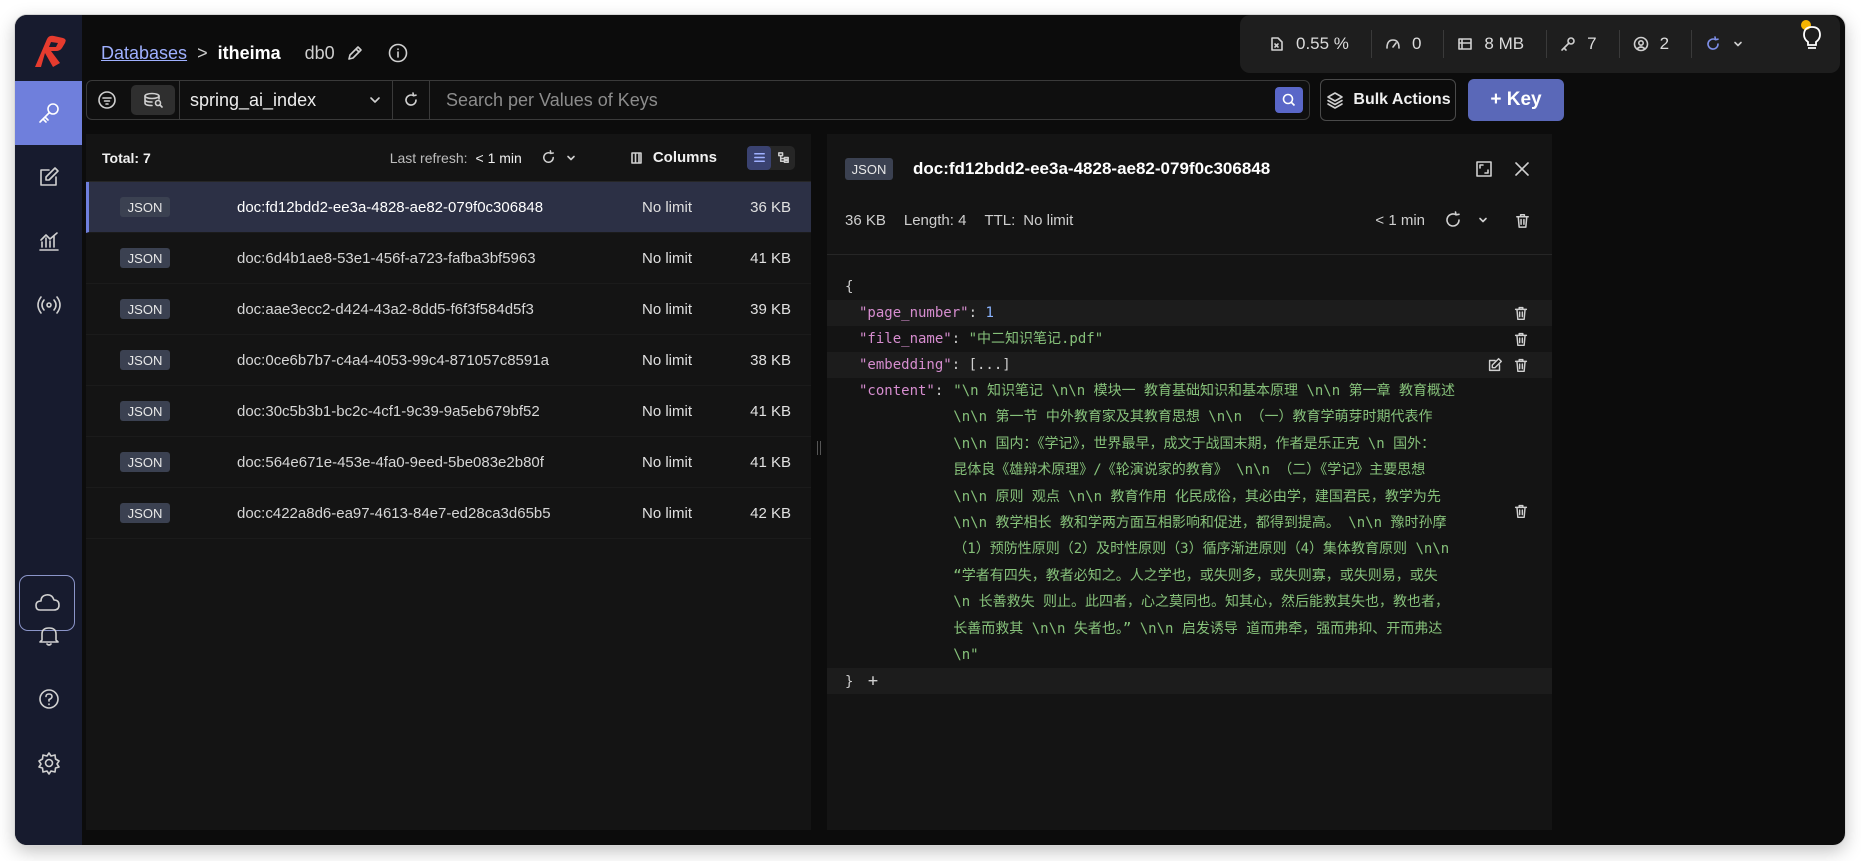 The image size is (1861, 861). I want to click on filter-button, so click(107, 100).